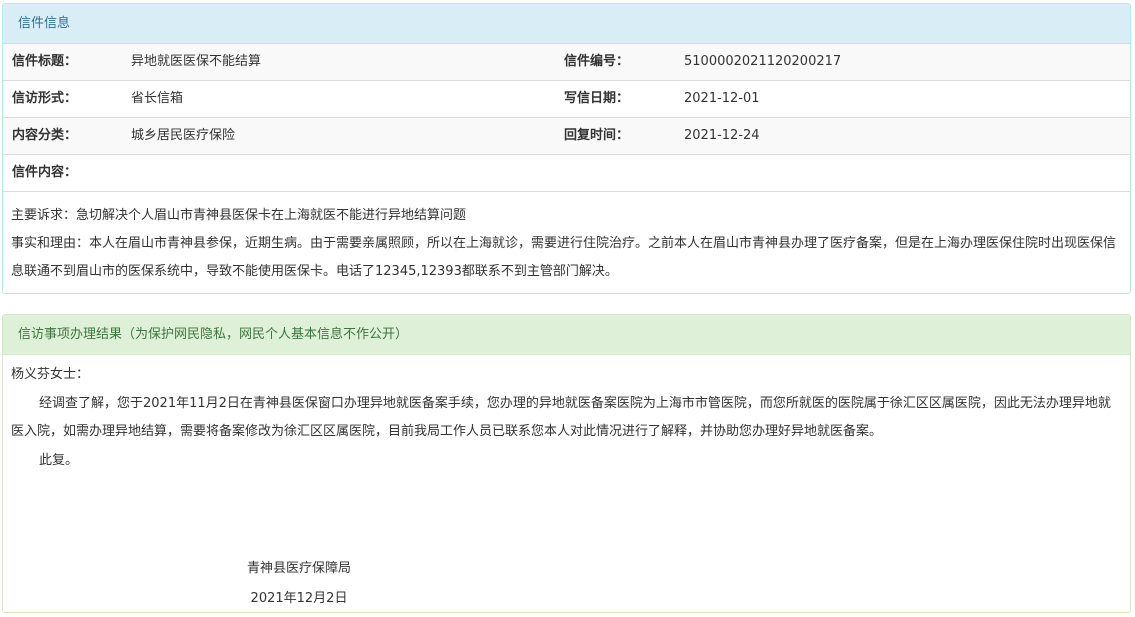  What do you see at coordinates (59, 460) in the screenshot?
I see `reply-closing: 此复。` at bounding box center [59, 460].